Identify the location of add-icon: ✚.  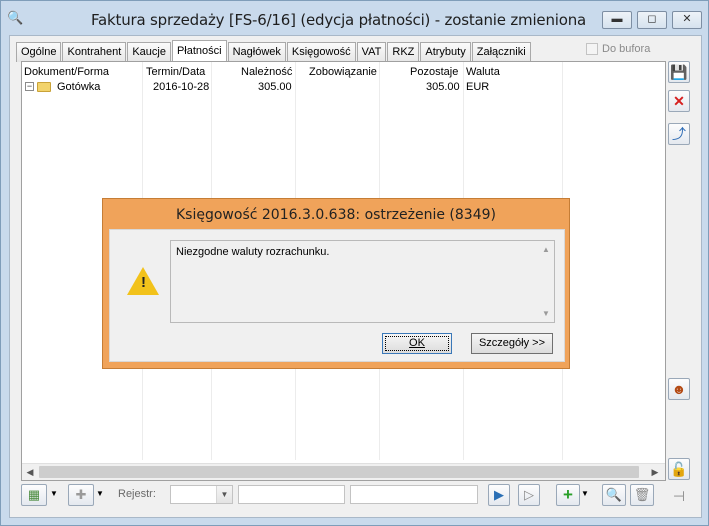
(81, 494).